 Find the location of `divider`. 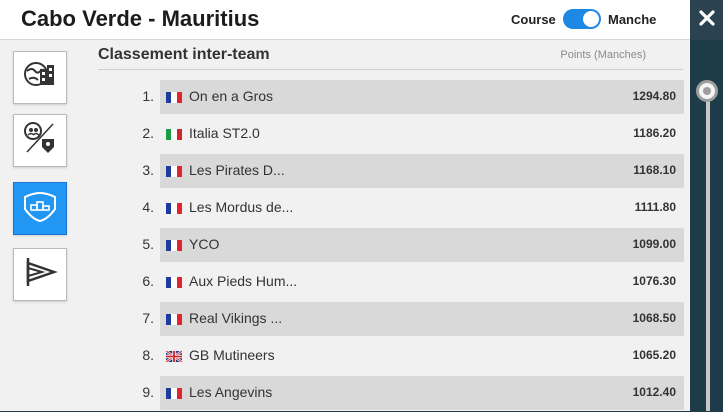

divider is located at coordinates (390, 69).